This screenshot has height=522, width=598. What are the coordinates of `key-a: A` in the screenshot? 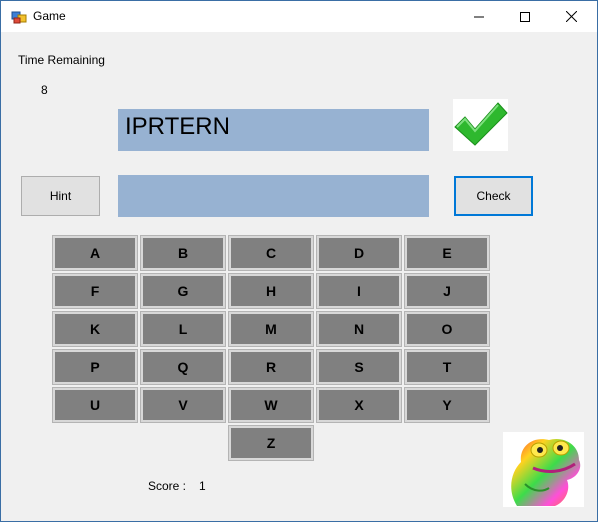 It's located at (95, 253).